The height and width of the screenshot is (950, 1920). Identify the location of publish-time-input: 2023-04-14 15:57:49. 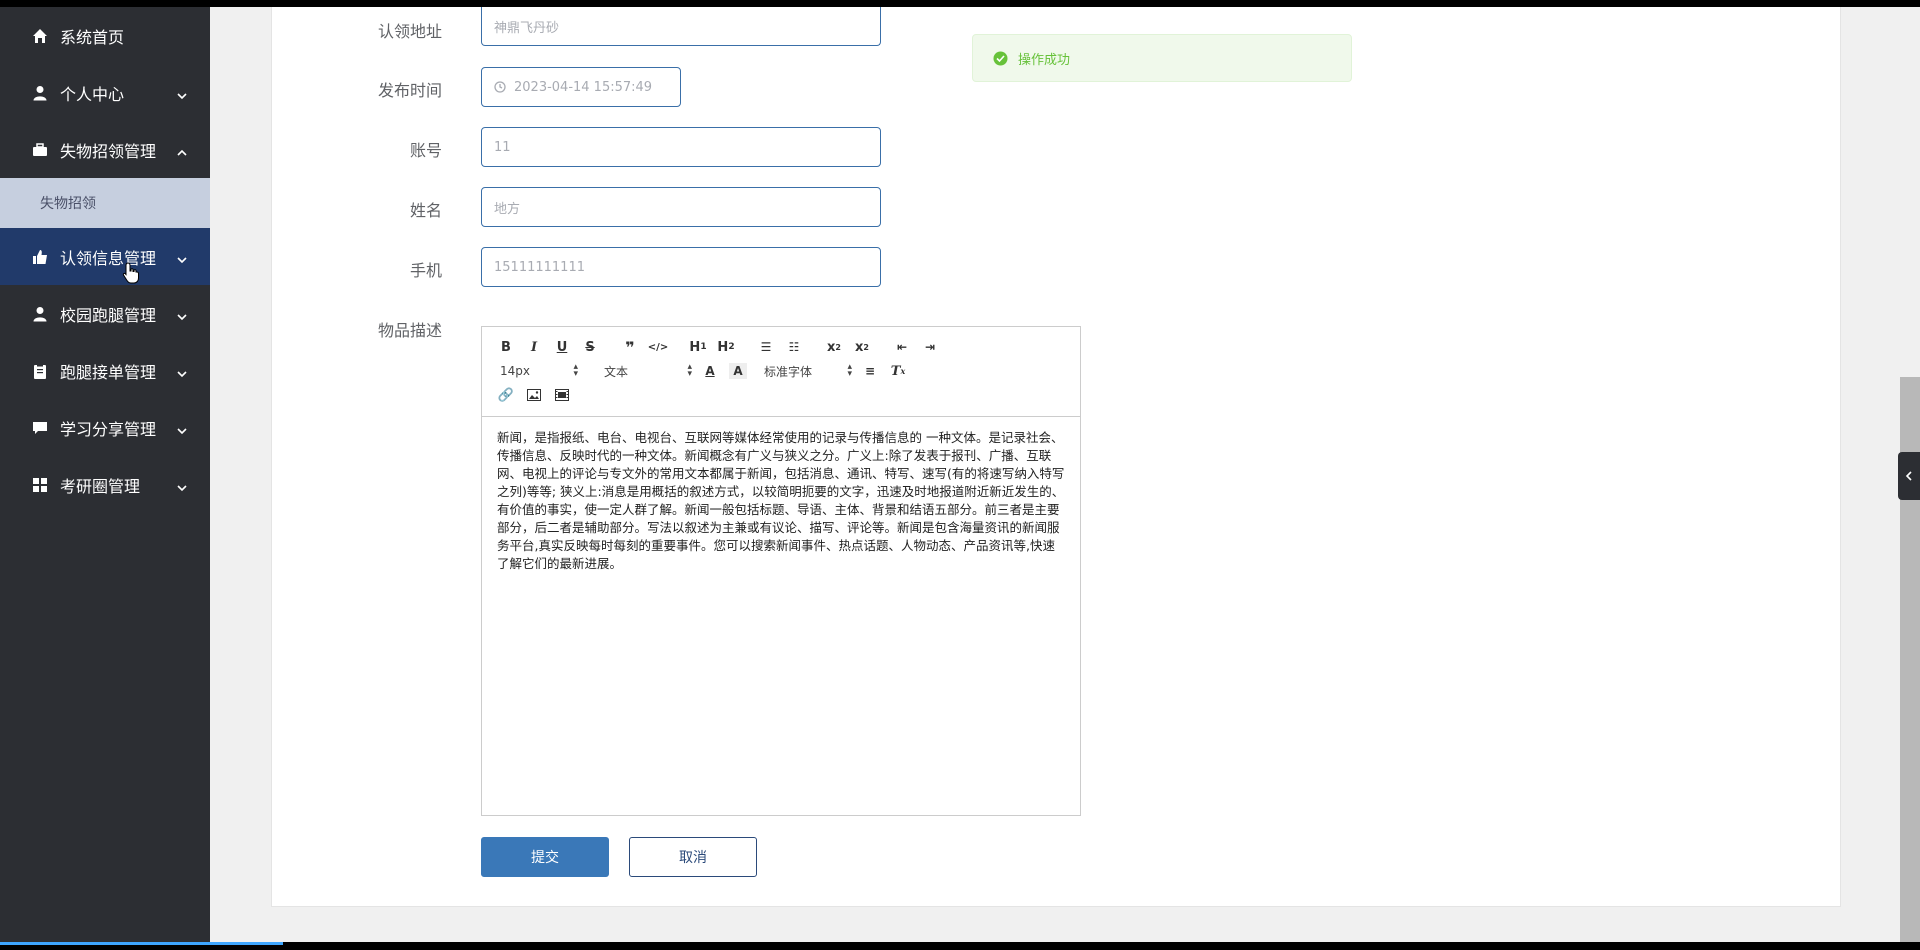
(581, 87).